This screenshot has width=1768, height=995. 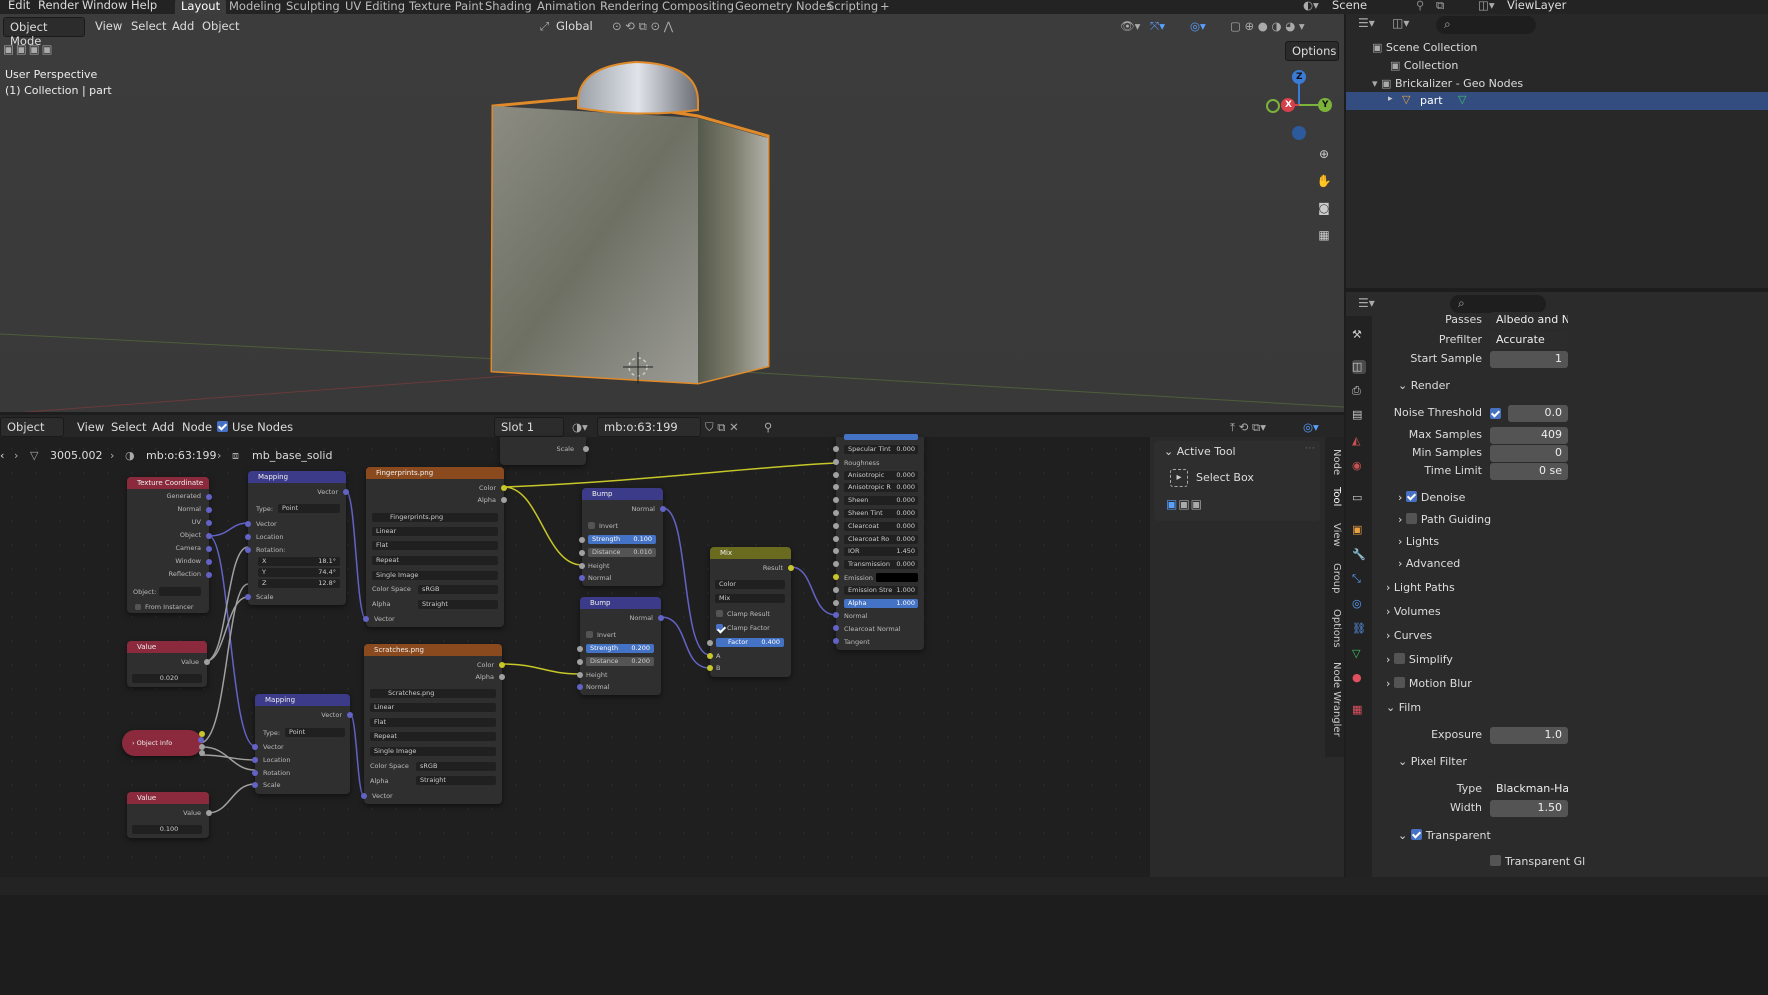 What do you see at coordinates (642, 26) in the screenshot?
I see `pivot-icon: ⊙ ⟲ ⧉ ⊙ ⋀` at bounding box center [642, 26].